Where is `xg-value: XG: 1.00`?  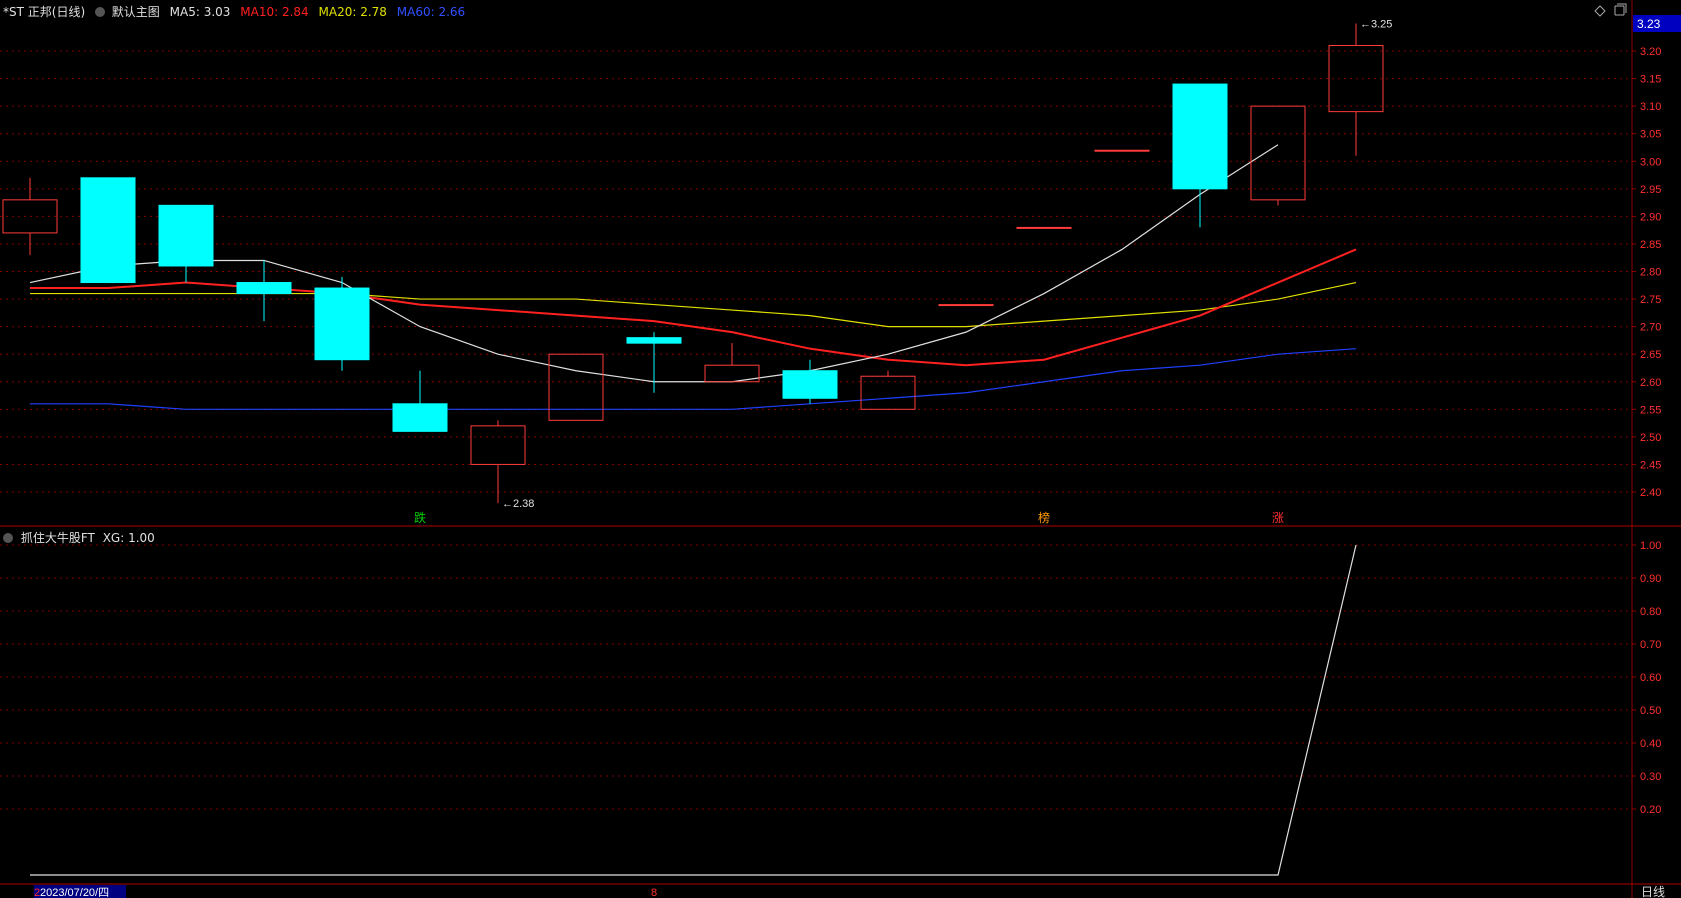
xg-value: XG: 1.00 is located at coordinates (128, 538).